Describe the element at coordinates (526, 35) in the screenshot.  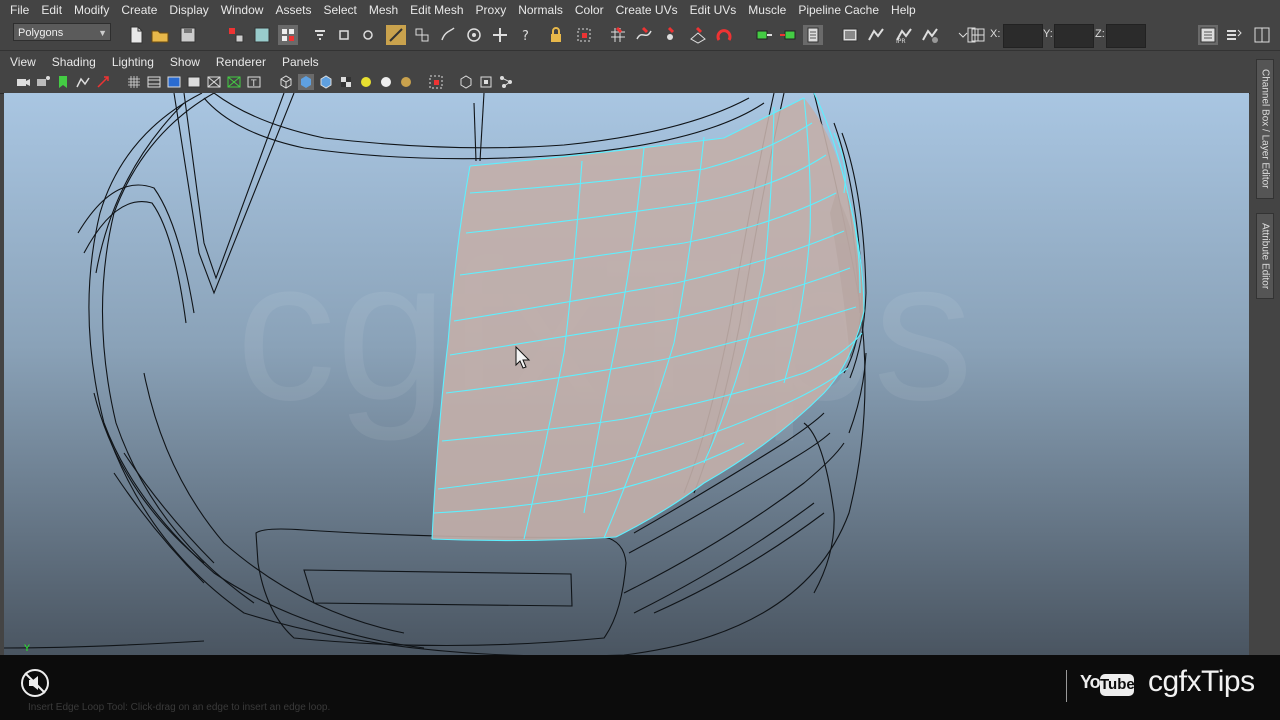
I see `misc-mask-icon: ?` at that location.